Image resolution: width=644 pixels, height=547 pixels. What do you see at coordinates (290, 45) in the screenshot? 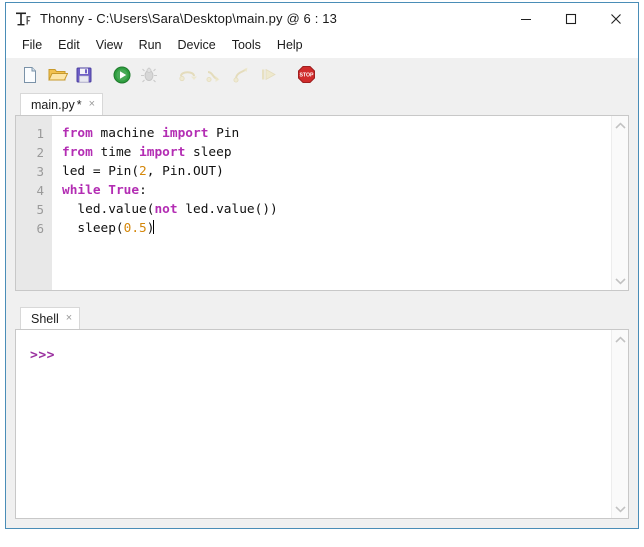
I see `menu-item-help: Help` at bounding box center [290, 45].